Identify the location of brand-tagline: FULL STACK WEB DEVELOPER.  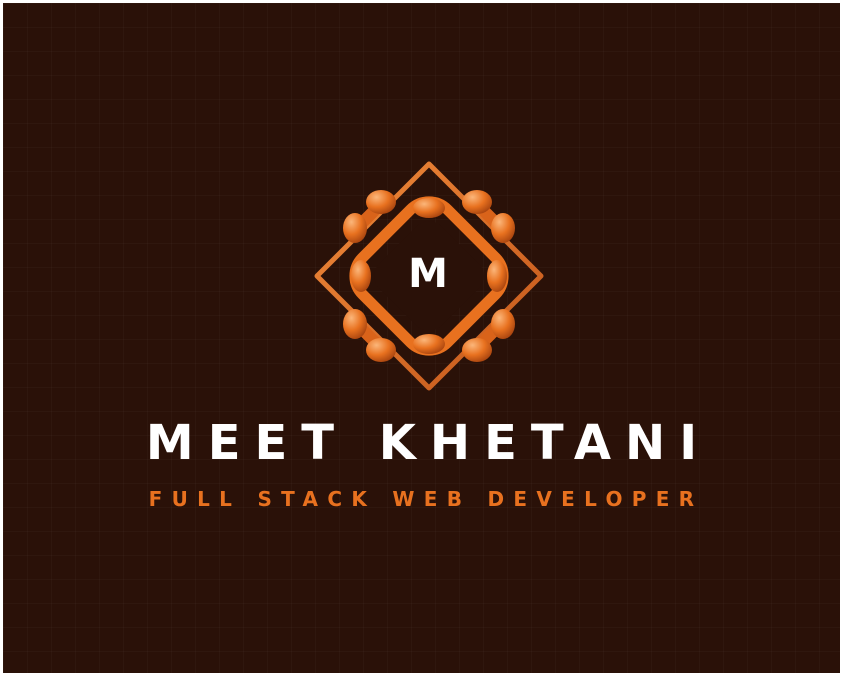
(426, 499).